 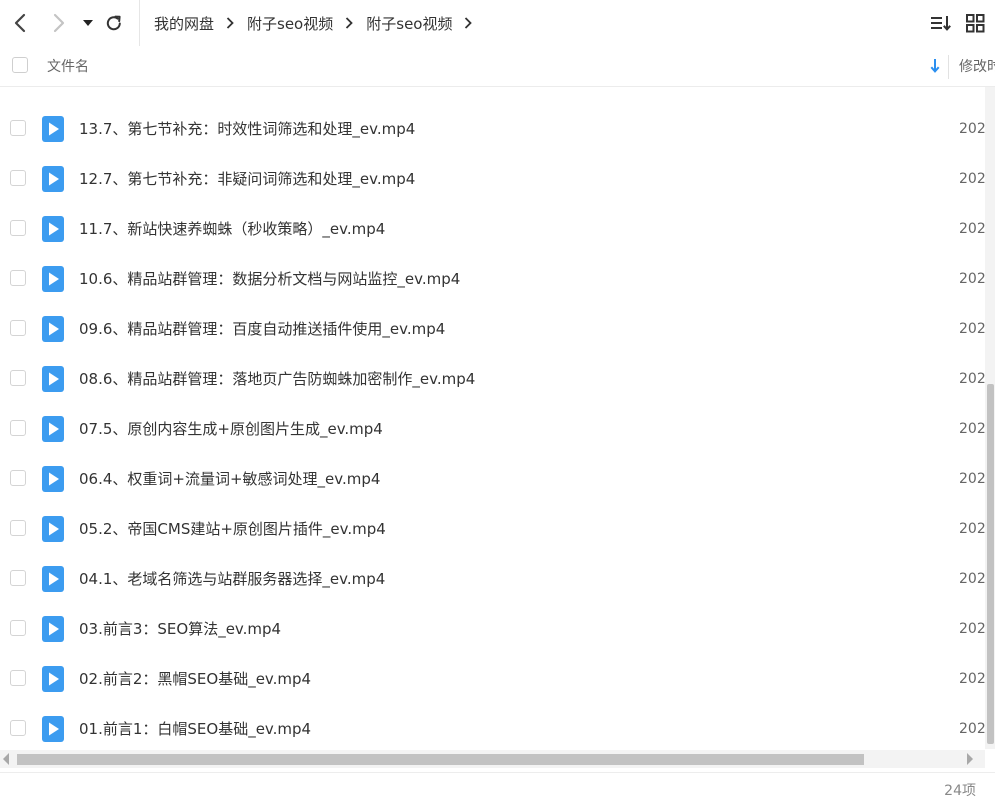 I want to click on refresh-icon, so click(x=113, y=23).